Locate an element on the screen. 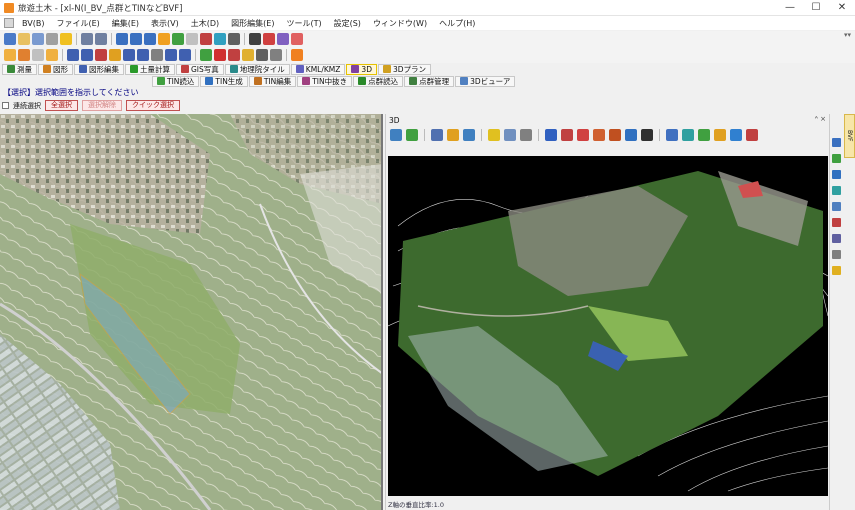  zoom-in-icon is located at coordinates (122, 39).